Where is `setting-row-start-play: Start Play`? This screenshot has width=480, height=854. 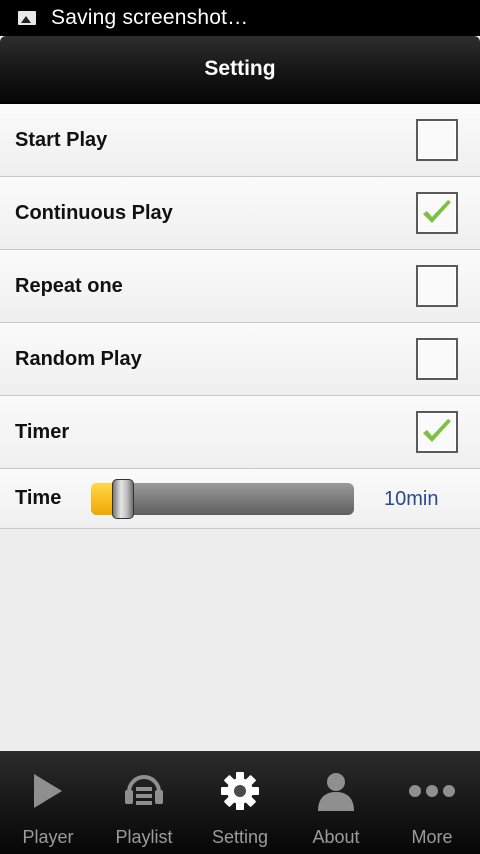
setting-row-start-play: Start Play is located at coordinates (240, 140).